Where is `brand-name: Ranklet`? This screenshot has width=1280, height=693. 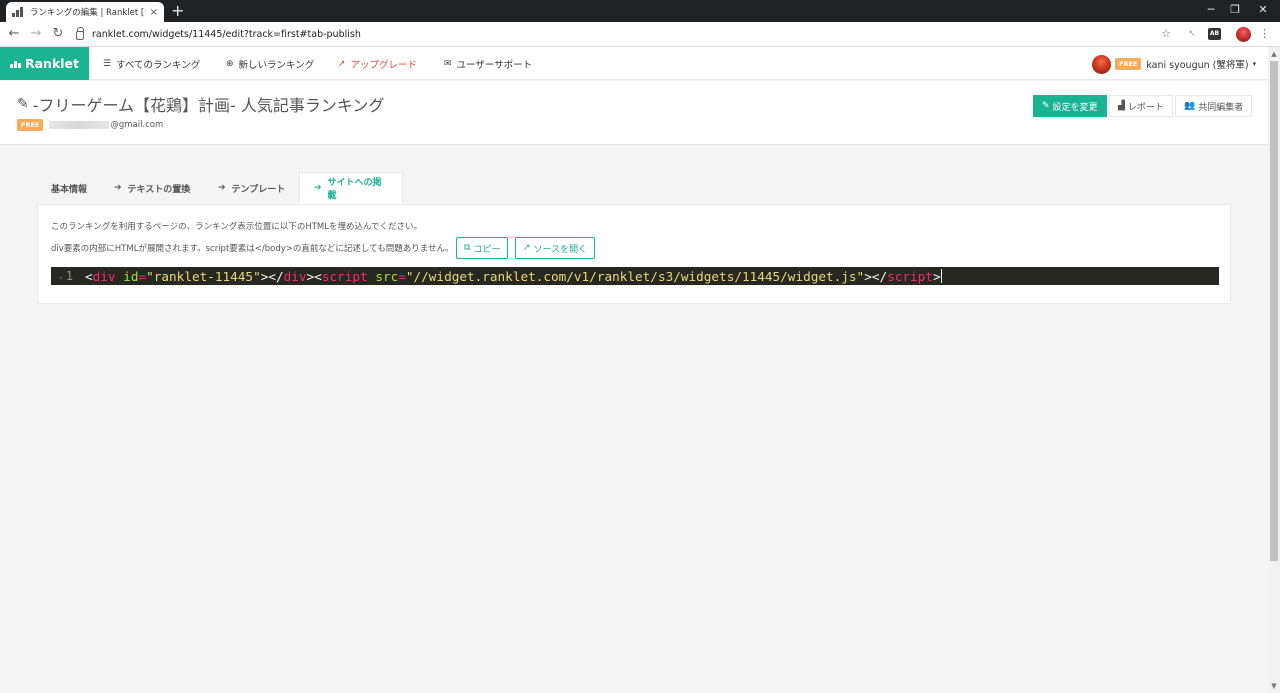
brand-name: Ranklet is located at coordinates (51, 63).